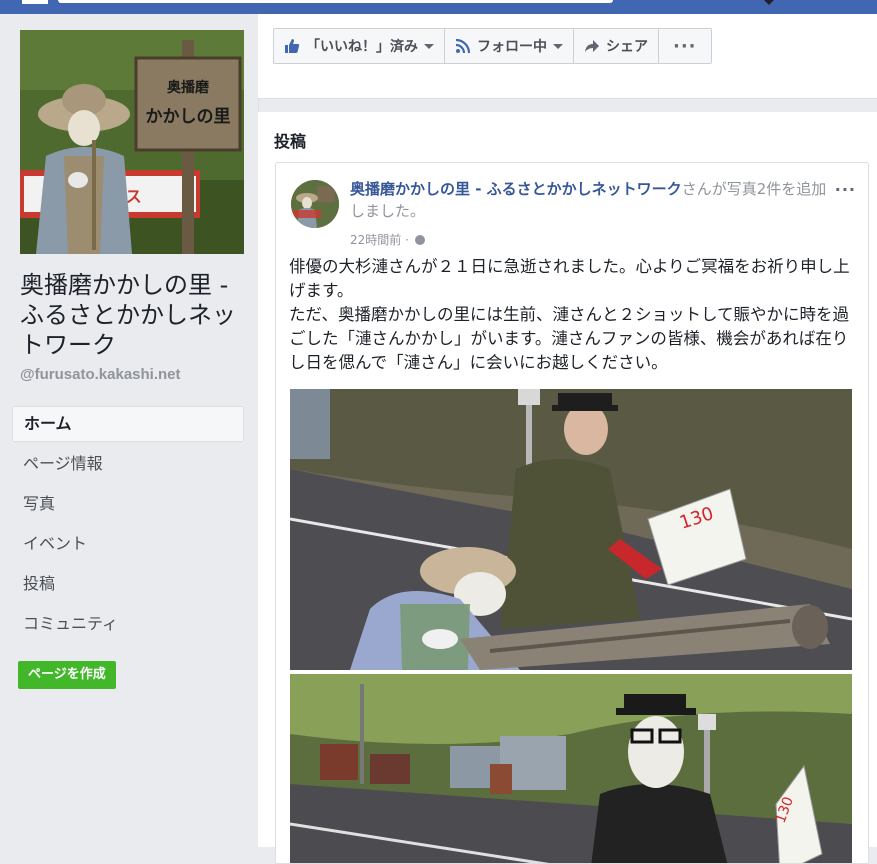 This screenshot has height=864, width=877. I want to click on page-action-buttons: 「いいね！」済み フォロー中 シェア ···, so click(492, 46).